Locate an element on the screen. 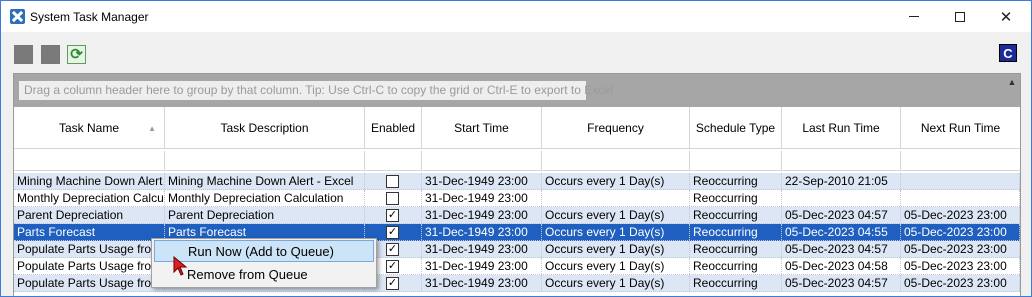 Image resolution: width=1032 pixels, height=297 pixels. column-header-schedule-type: Schedule Type is located at coordinates (736, 128).